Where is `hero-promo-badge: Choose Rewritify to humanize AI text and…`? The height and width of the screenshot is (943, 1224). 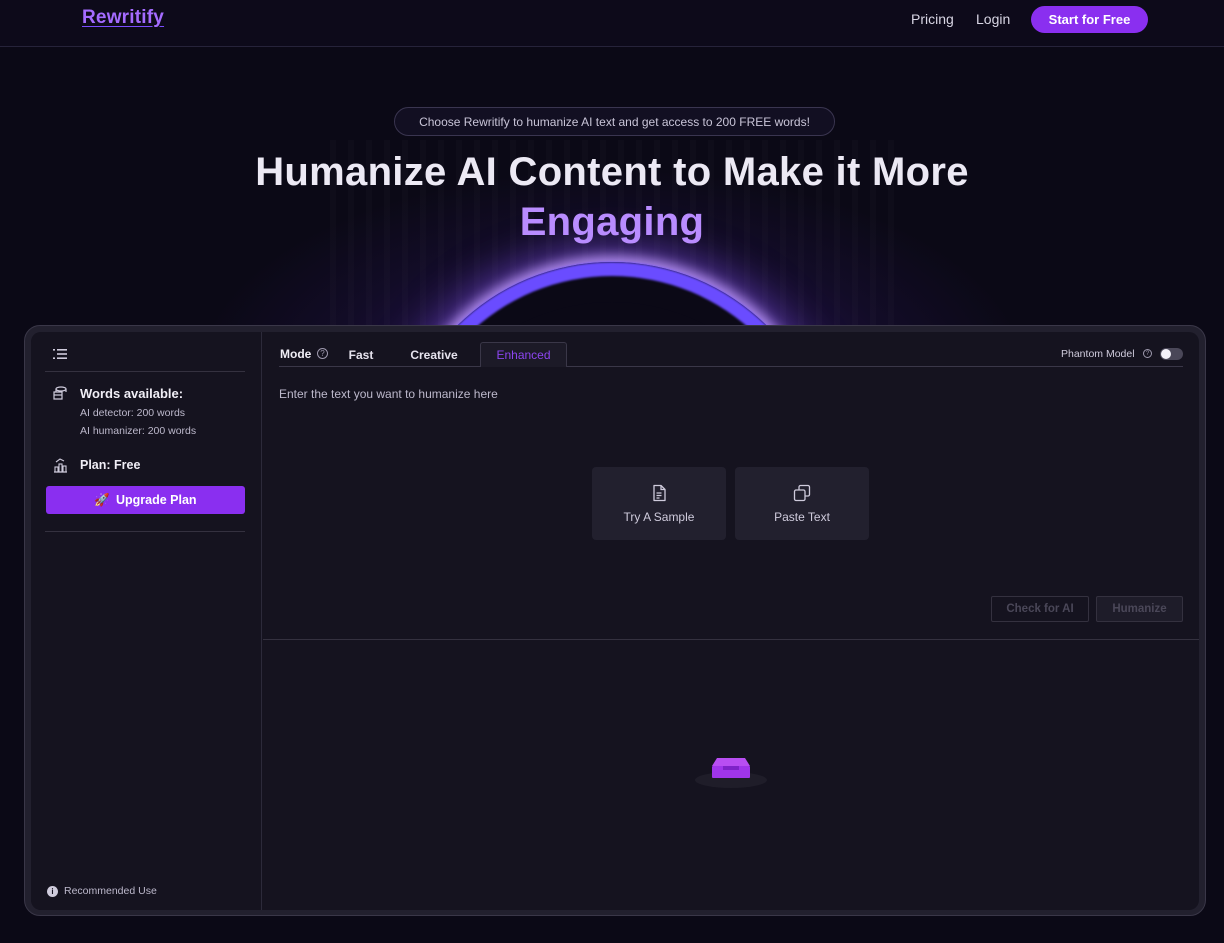 hero-promo-badge: Choose Rewritify to humanize AI text and… is located at coordinates (614, 121).